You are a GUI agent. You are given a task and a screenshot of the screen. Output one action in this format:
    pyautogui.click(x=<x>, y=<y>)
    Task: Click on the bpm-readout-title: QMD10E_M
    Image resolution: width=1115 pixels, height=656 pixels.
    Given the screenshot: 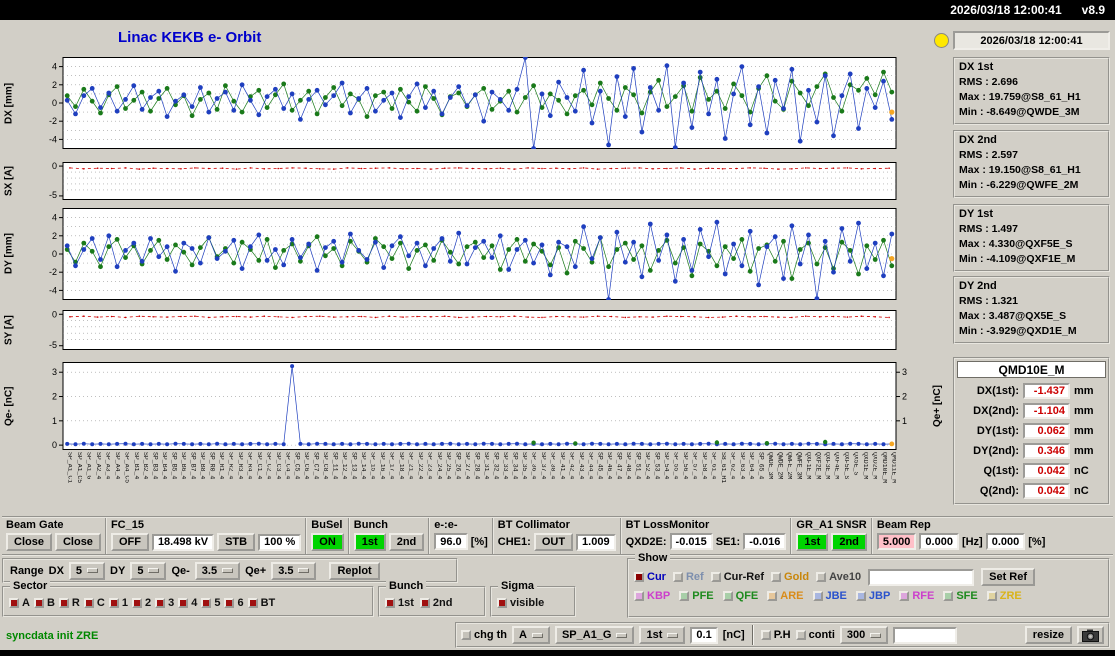 What is the action you would take?
    pyautogui.click(x=1031, y=369)
    